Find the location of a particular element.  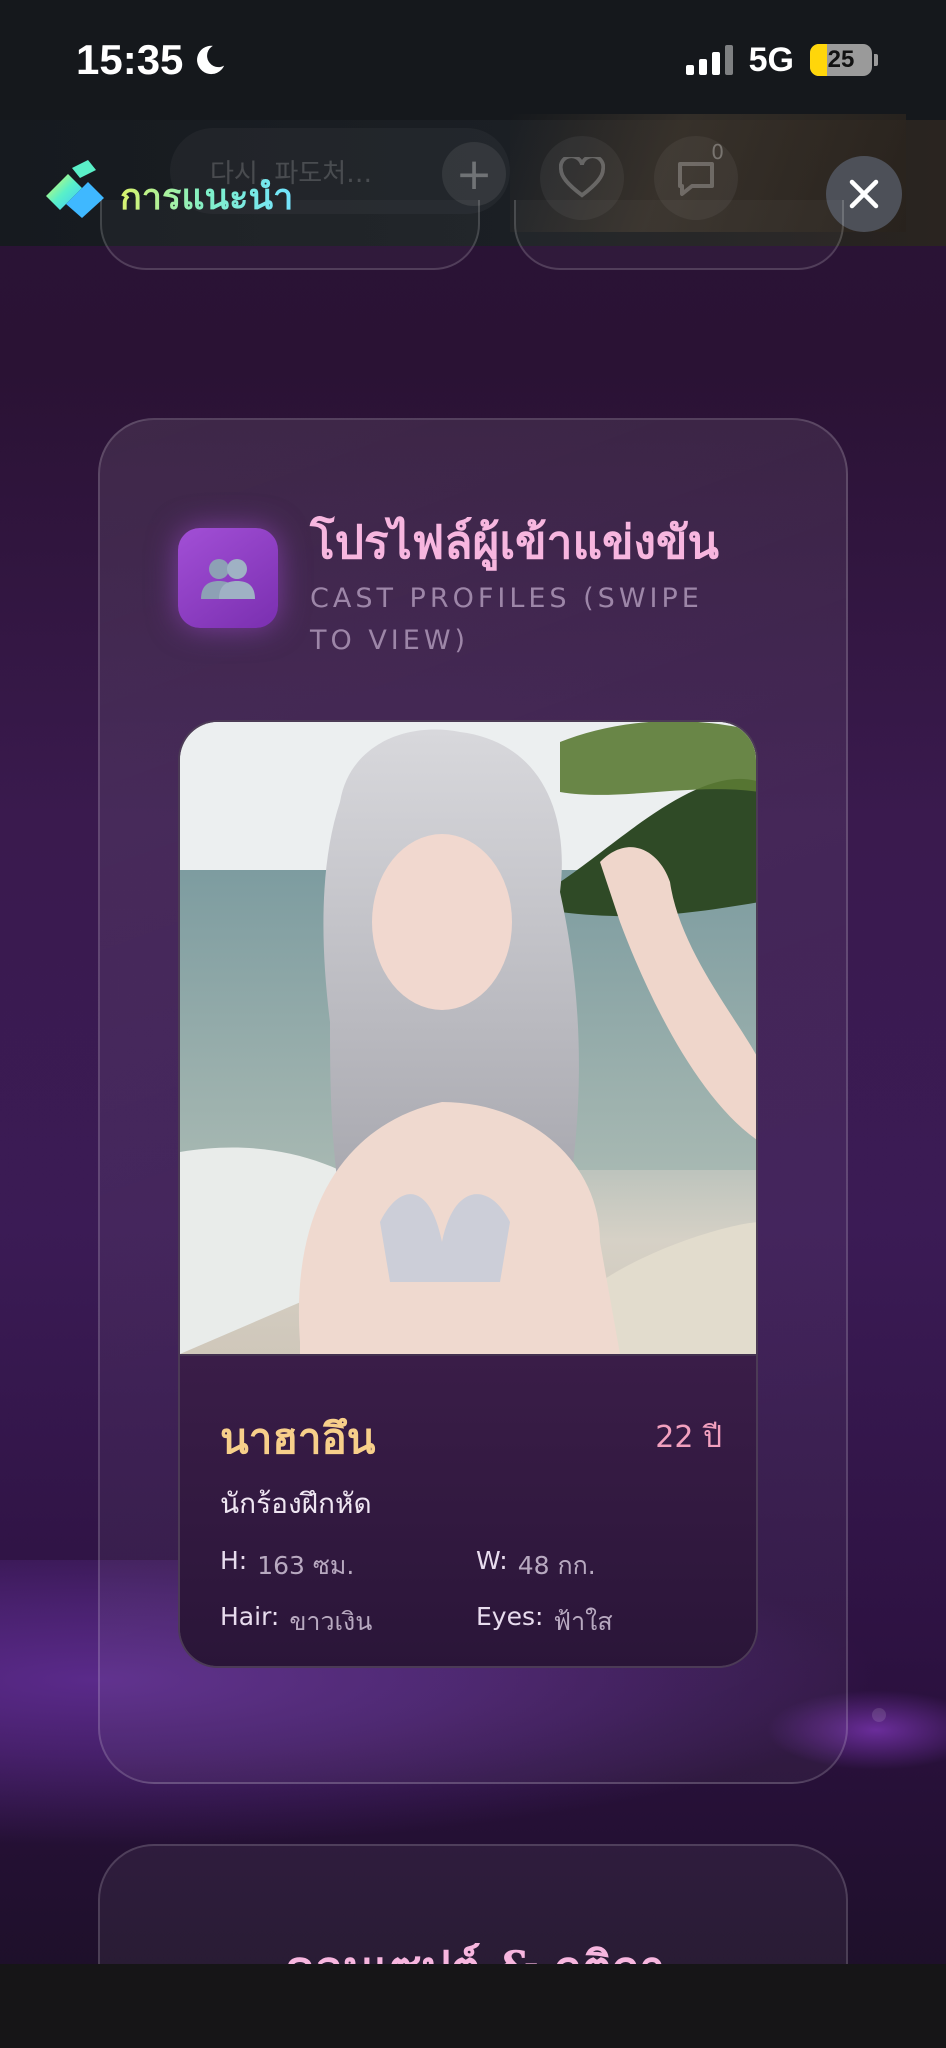

status-time: 15:35 is located at coordinates (151, 60).